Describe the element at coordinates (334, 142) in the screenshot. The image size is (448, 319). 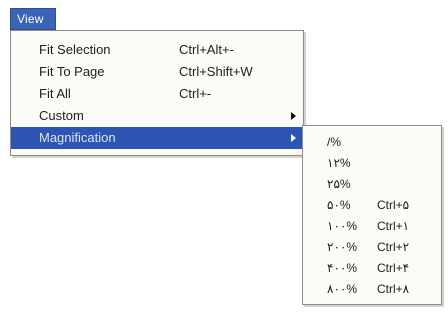
I see `zoom-level-label: /%` at that location.